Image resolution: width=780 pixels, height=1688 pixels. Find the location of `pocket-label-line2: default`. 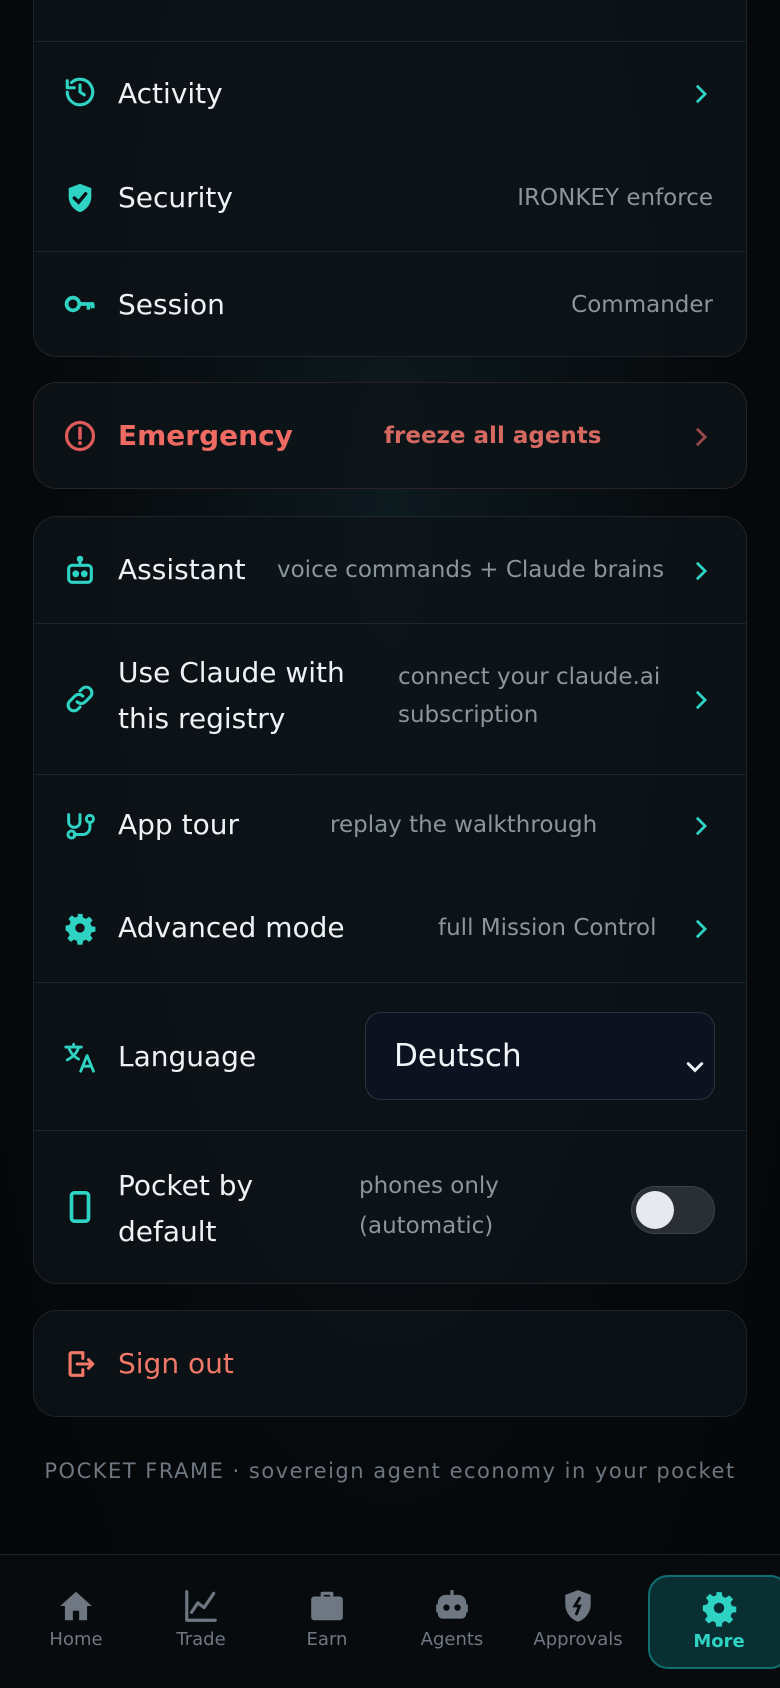

pocket-label-line2: default is located at coordinates (167, 1231).